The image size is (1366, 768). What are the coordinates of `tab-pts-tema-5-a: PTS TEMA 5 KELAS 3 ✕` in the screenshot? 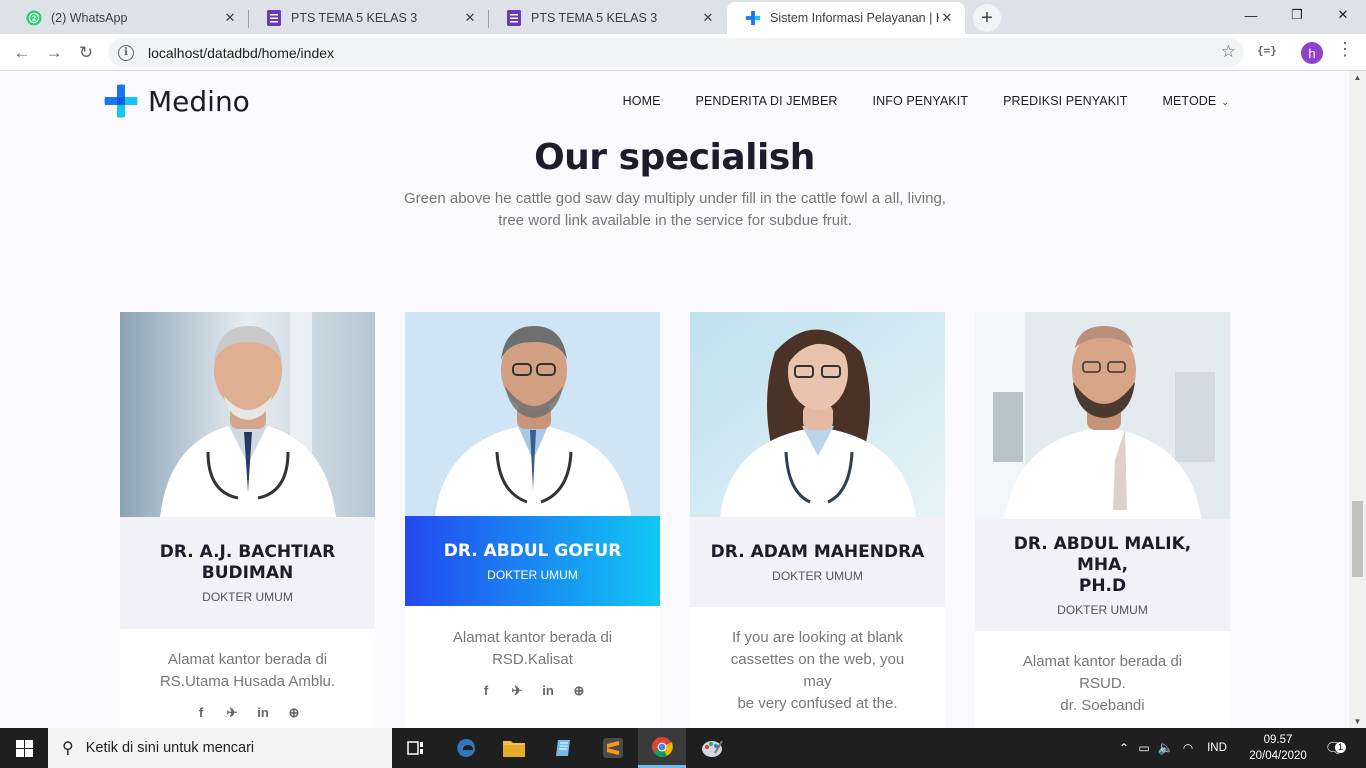 It's located at (368, 18).